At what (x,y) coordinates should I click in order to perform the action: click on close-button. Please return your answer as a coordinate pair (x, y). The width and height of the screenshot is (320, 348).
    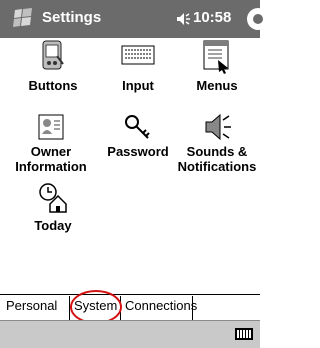
    Looking at the image, I should click on (258, 19).